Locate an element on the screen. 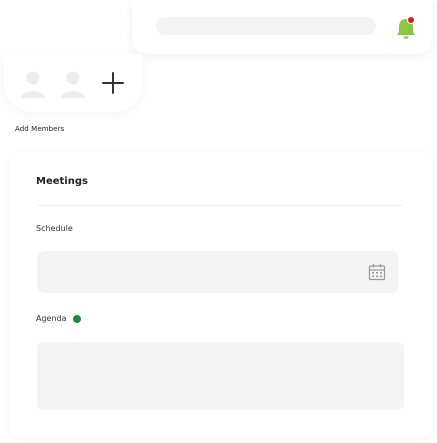 The height and width of the screenshot is (443, 437). agenda-input is located at coordinates (220, 376).